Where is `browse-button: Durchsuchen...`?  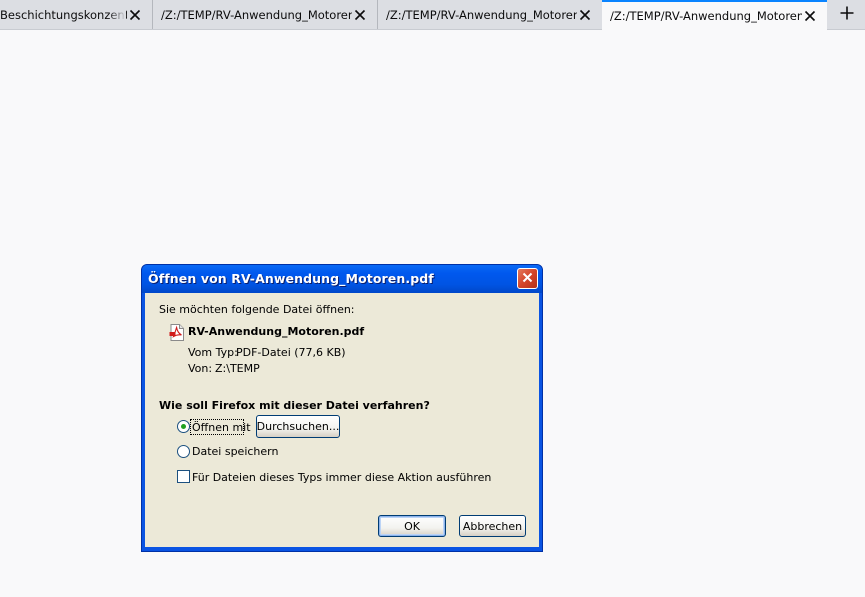 browse-button: Durchsuchen... is located at coordinates (298, 426).